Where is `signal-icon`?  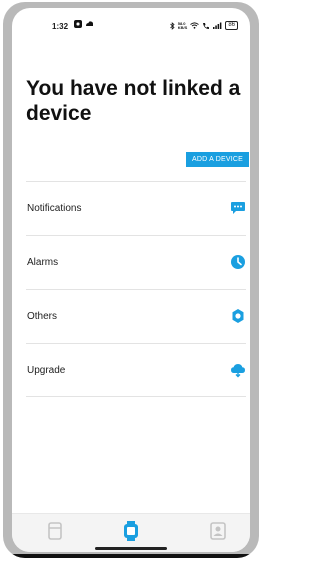 signal-icon is located at coordinates (217, 25).